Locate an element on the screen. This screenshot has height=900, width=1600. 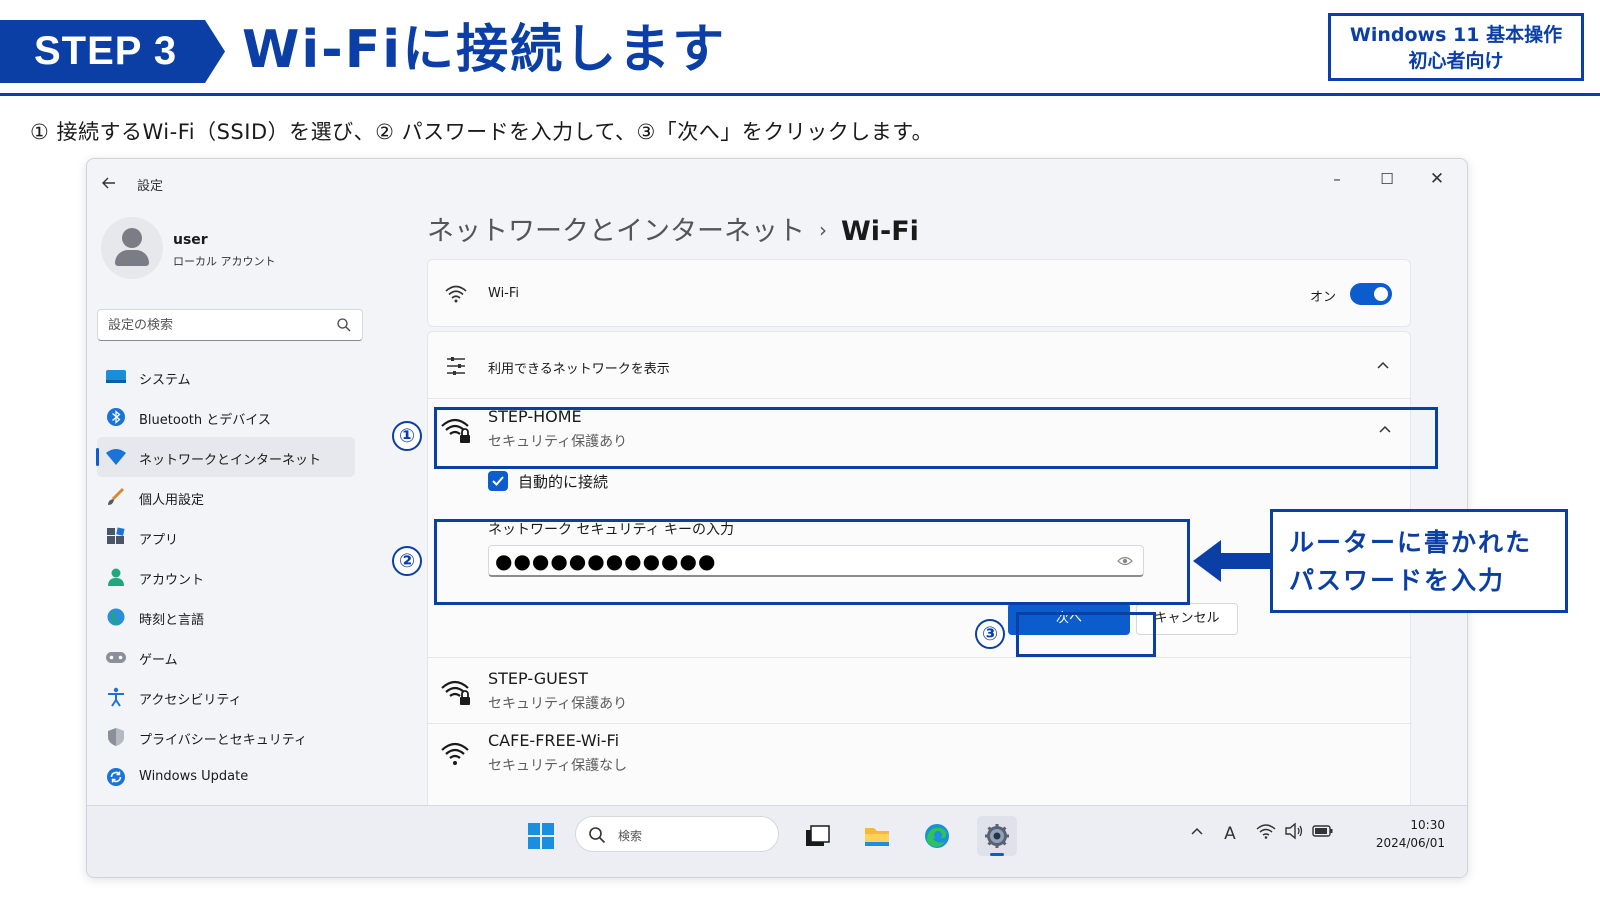
edge-browser-button is located at coordinates (937, 836).